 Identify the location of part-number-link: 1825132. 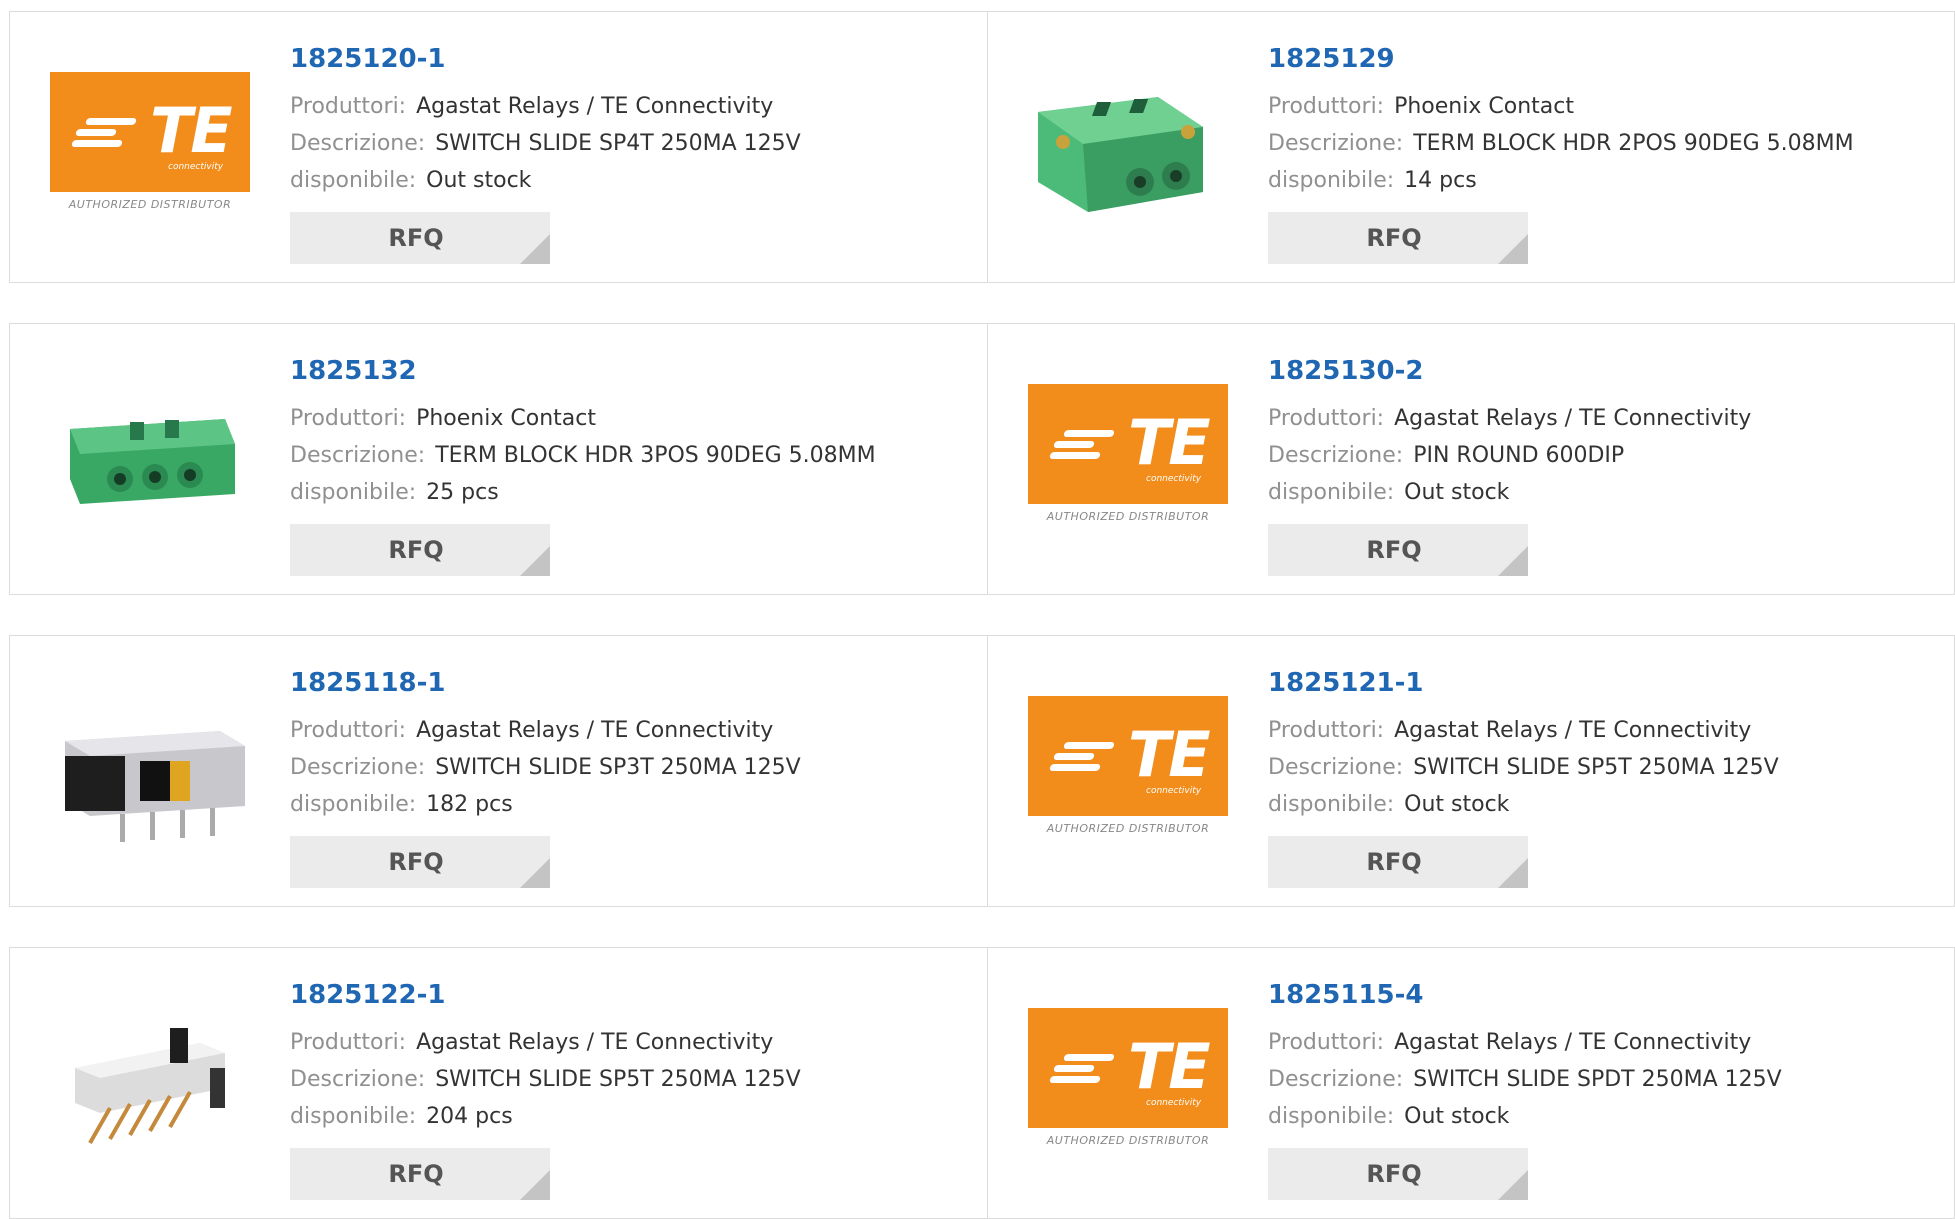
(353, 371).